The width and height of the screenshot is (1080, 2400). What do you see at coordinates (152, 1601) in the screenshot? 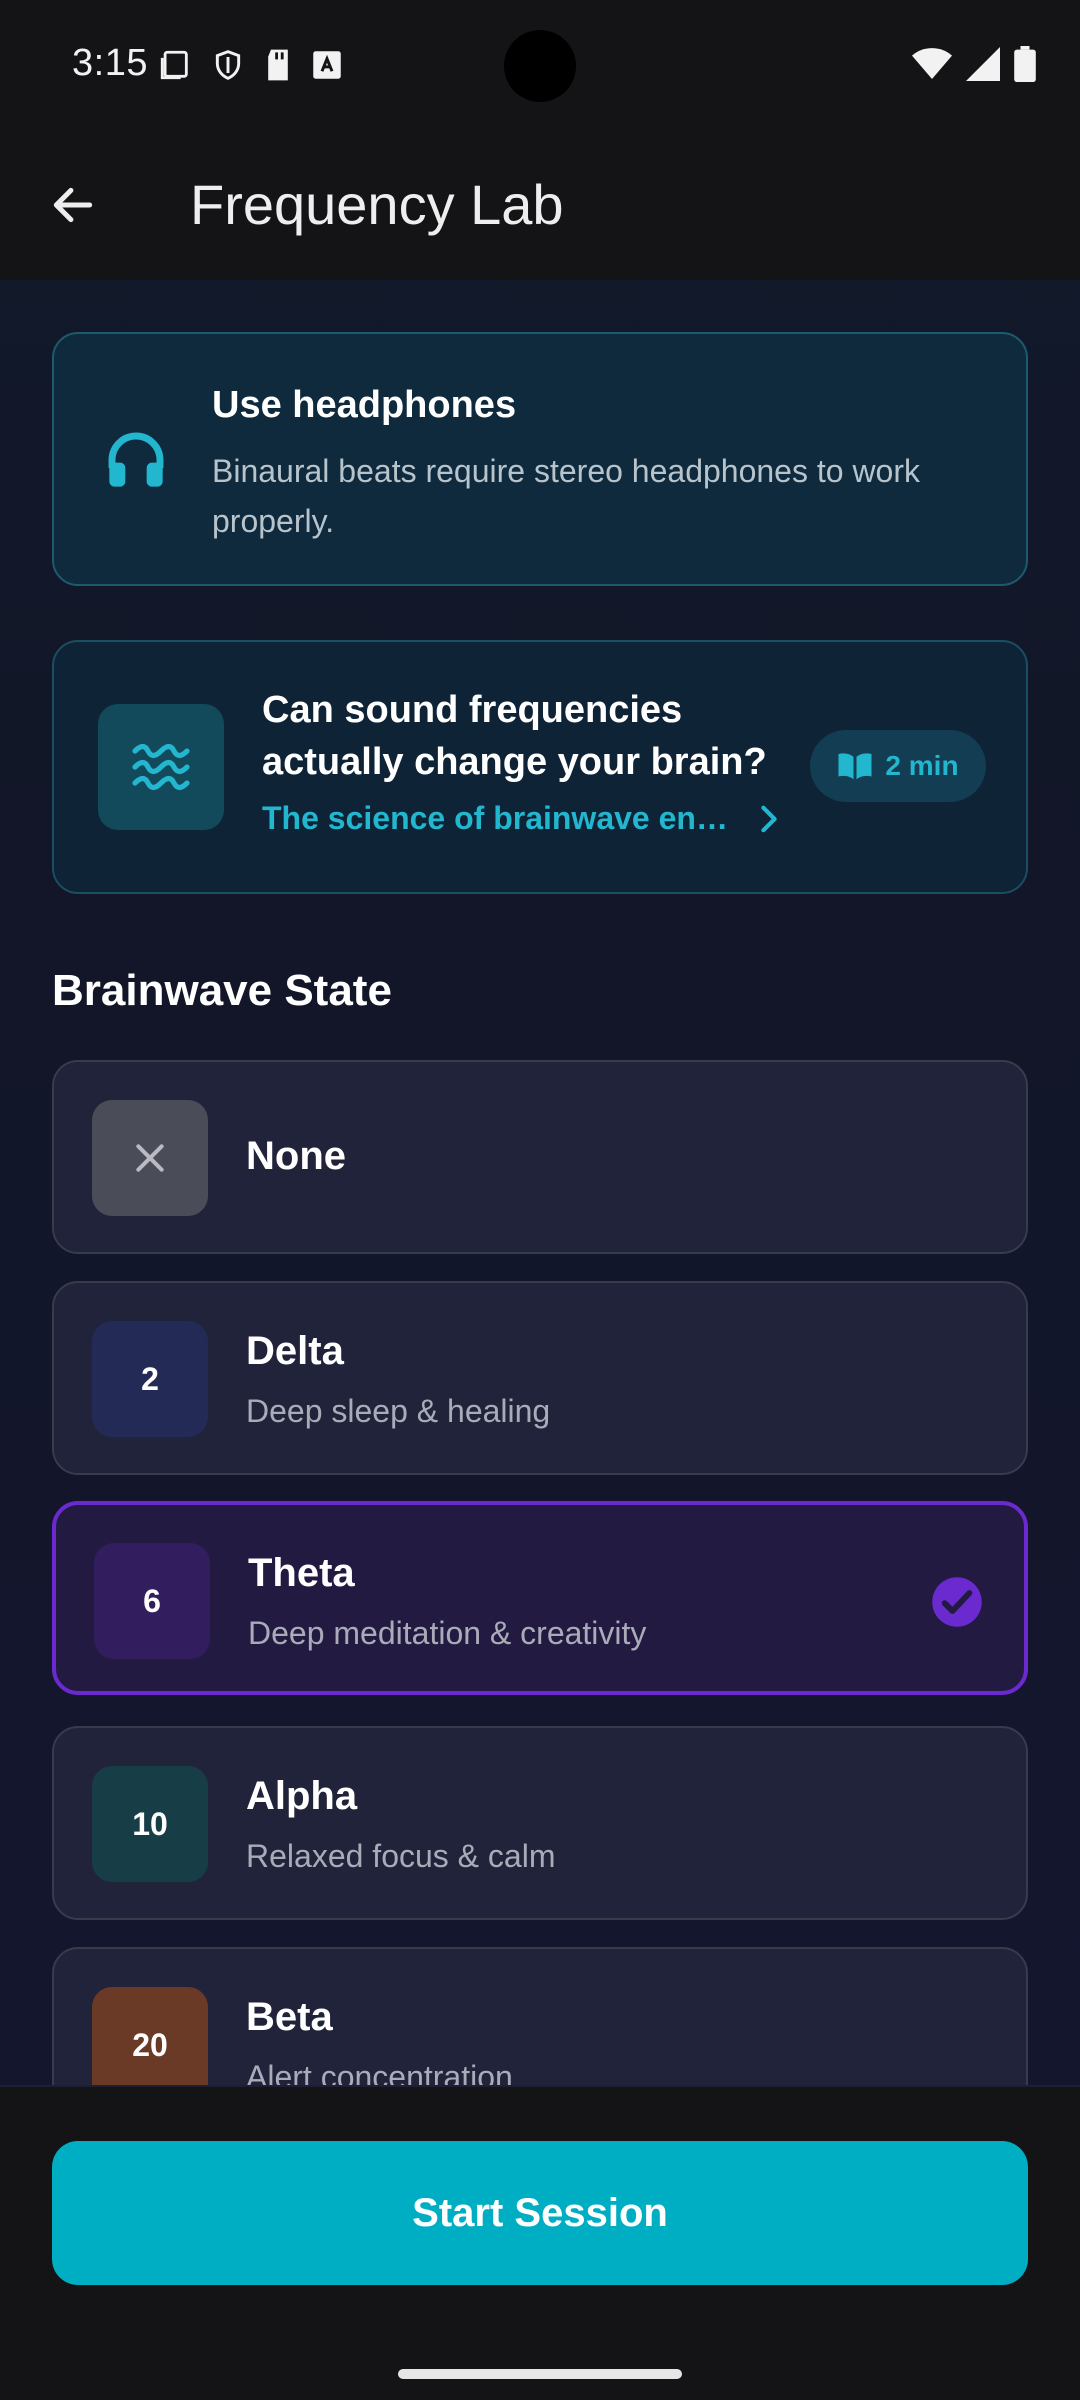
I see `state-badge: 6` at bounding box center [152, 1601].